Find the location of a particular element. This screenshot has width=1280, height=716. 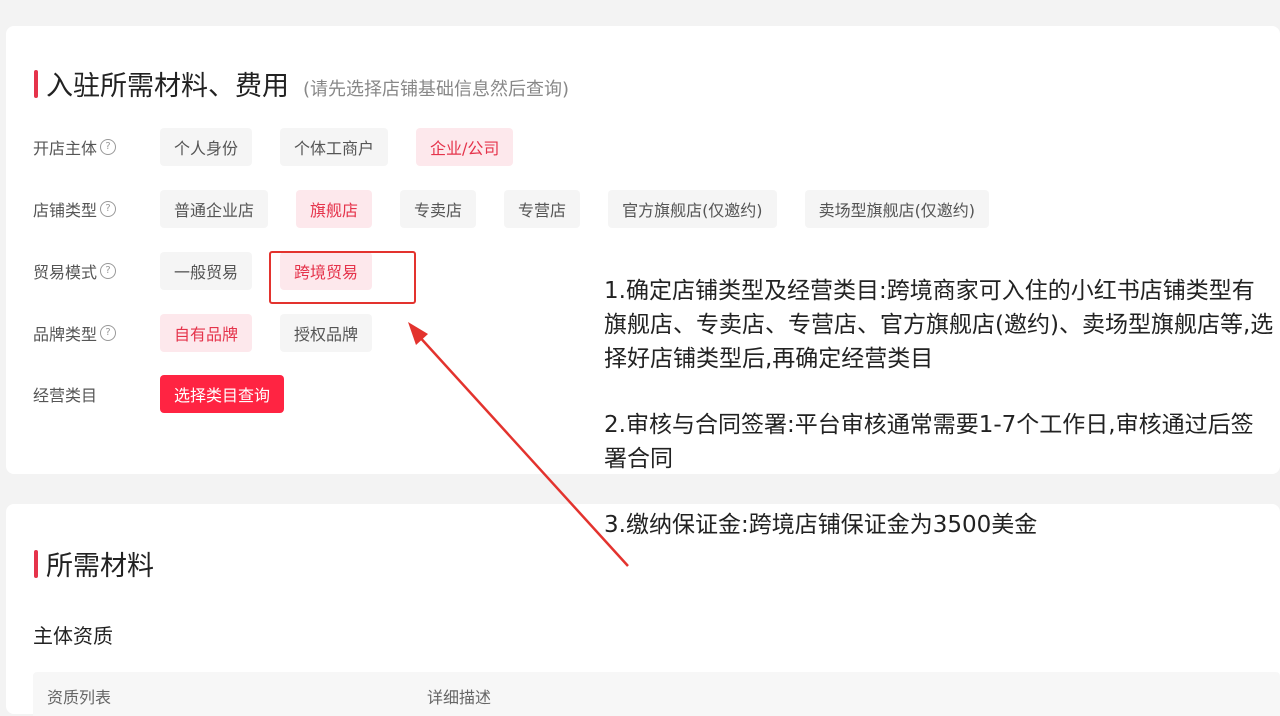

option-flagship-store: 旗舰店 is located at coordinates (334, 209).